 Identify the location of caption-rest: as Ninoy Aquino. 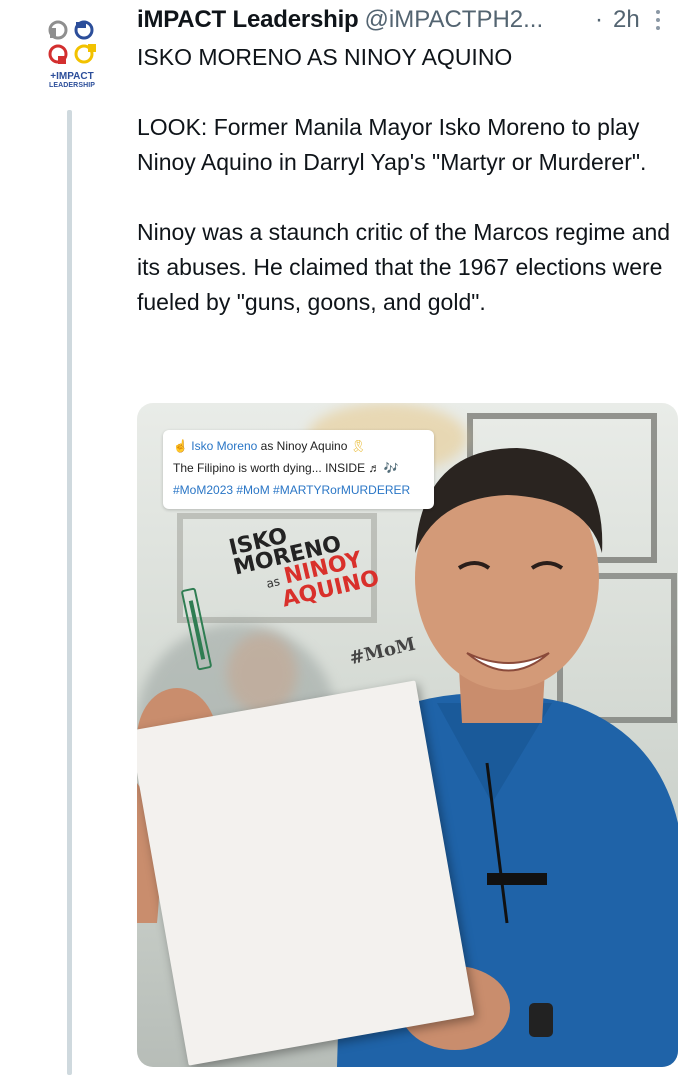
(302, 446).